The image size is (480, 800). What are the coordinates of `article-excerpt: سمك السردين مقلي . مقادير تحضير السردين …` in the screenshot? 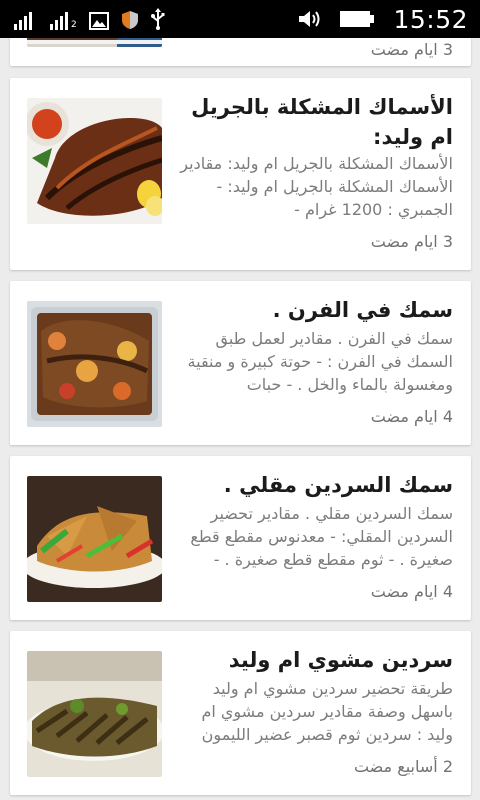 It's located at (321, 536).